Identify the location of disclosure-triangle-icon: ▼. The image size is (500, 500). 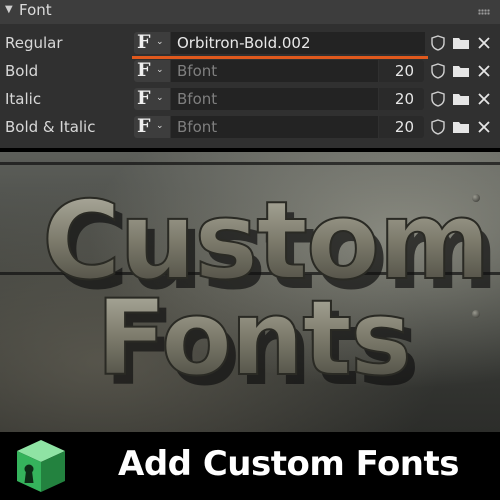
(9, 9).